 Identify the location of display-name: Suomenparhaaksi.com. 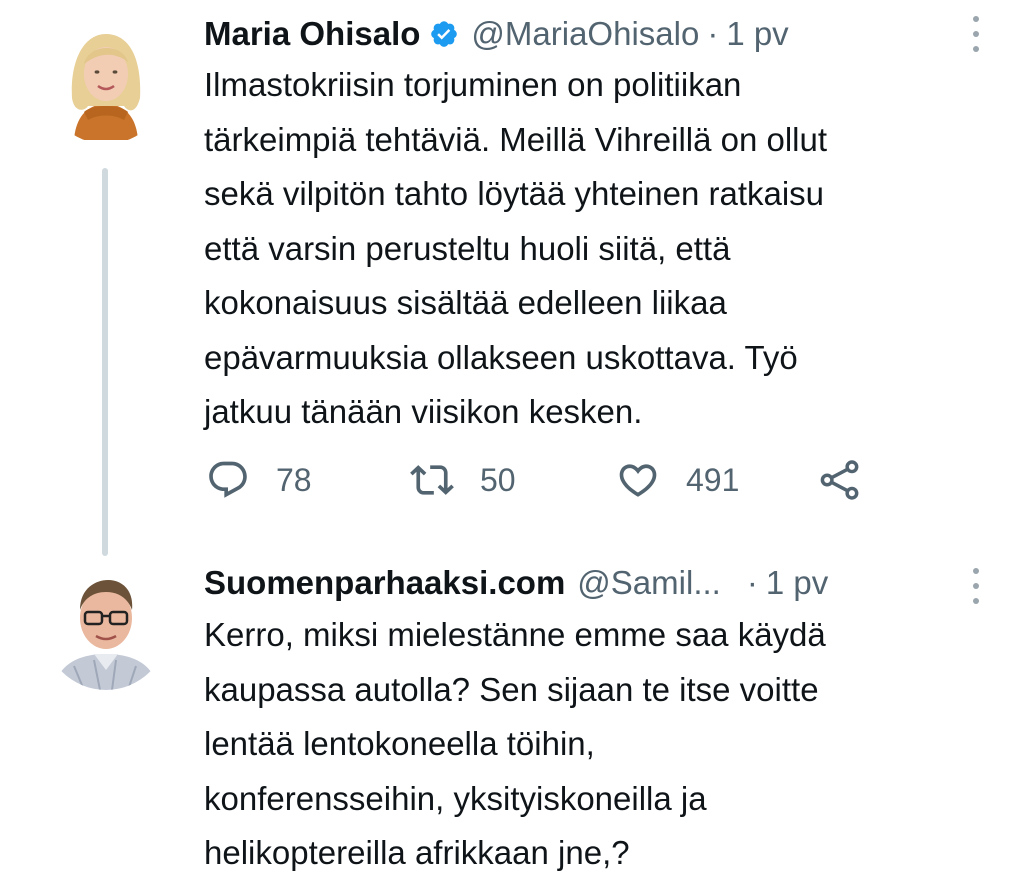
(384, 583).